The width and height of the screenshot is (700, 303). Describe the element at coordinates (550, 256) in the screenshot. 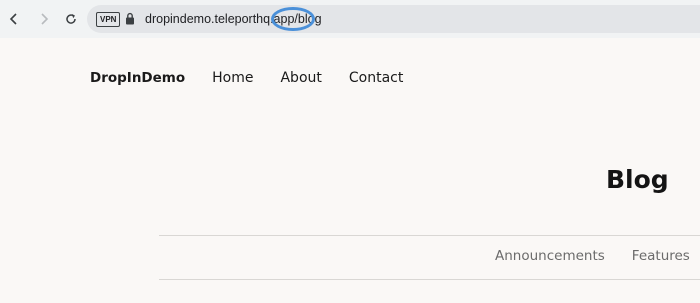

I see `filter-announcements: Announcements` at that location.